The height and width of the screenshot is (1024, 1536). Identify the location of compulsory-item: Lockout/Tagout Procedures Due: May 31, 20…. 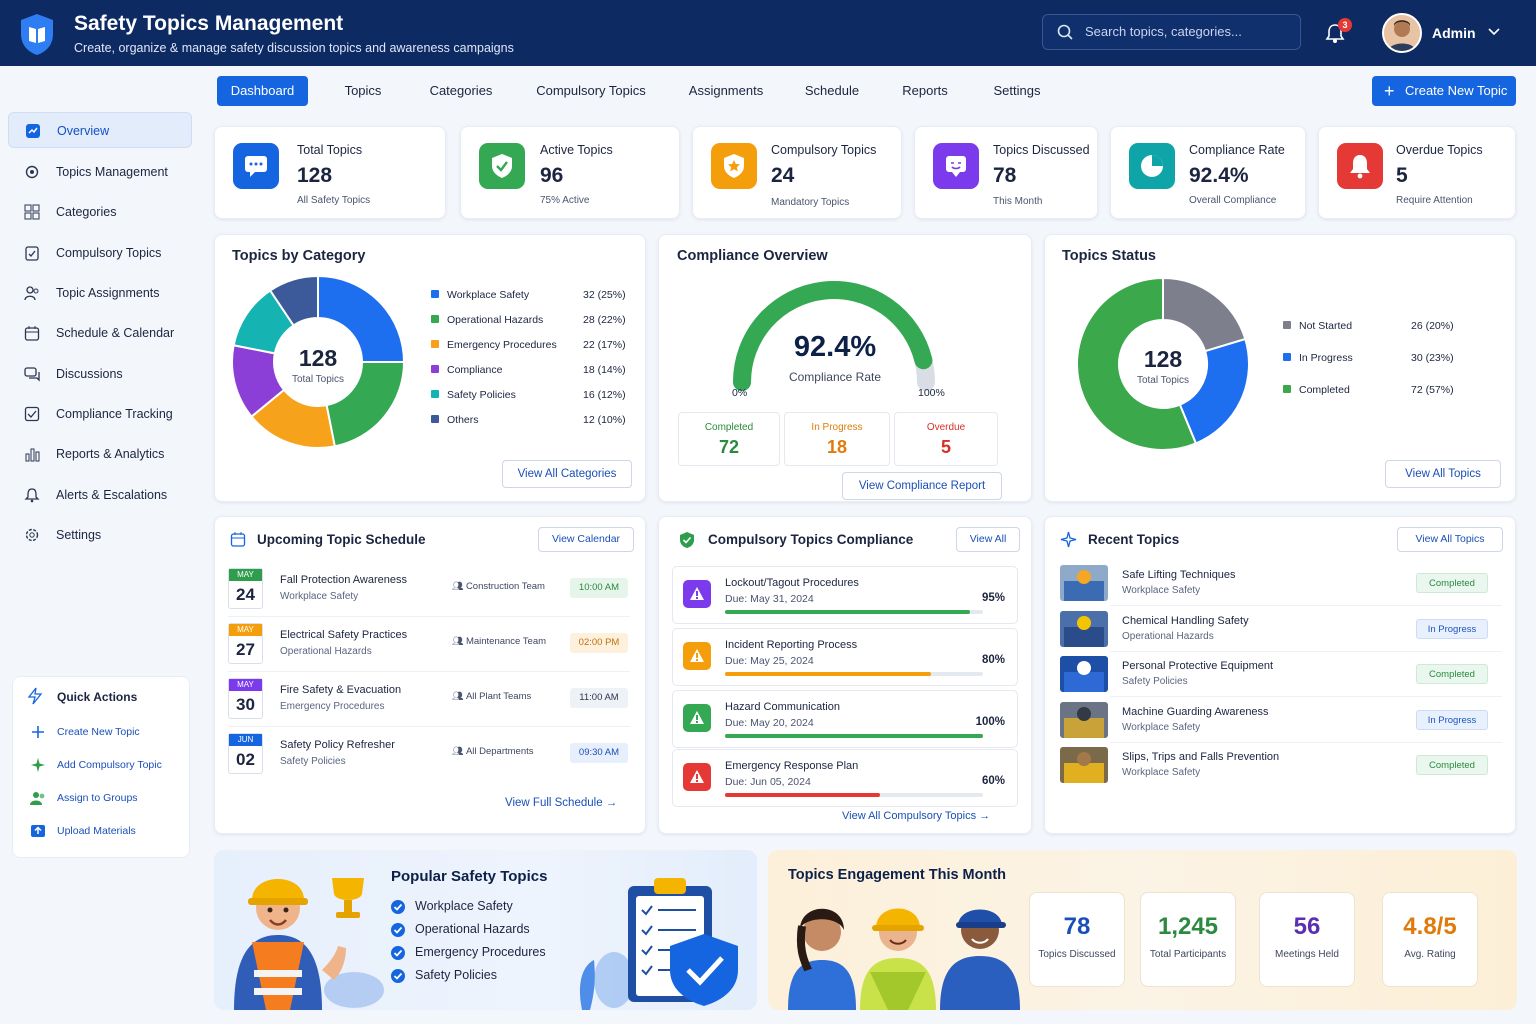
(845, 595).